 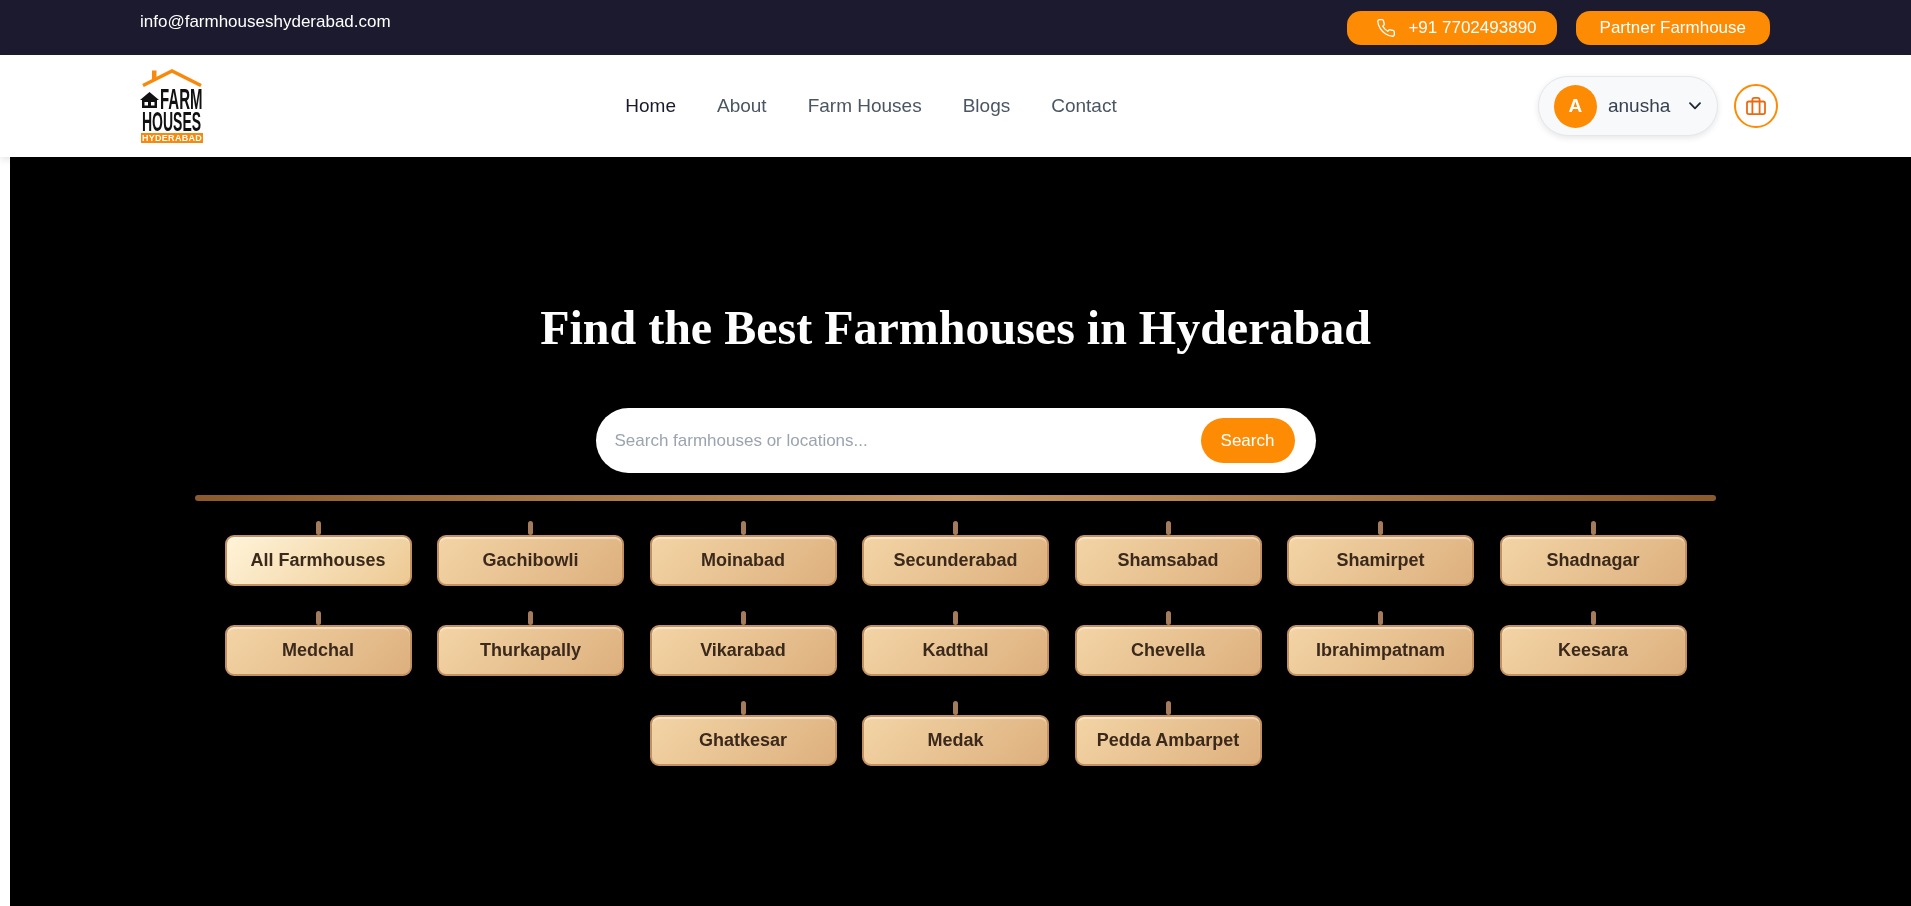 I want to click on user-menu-button: A anusha, so click(x=1628, y=106).